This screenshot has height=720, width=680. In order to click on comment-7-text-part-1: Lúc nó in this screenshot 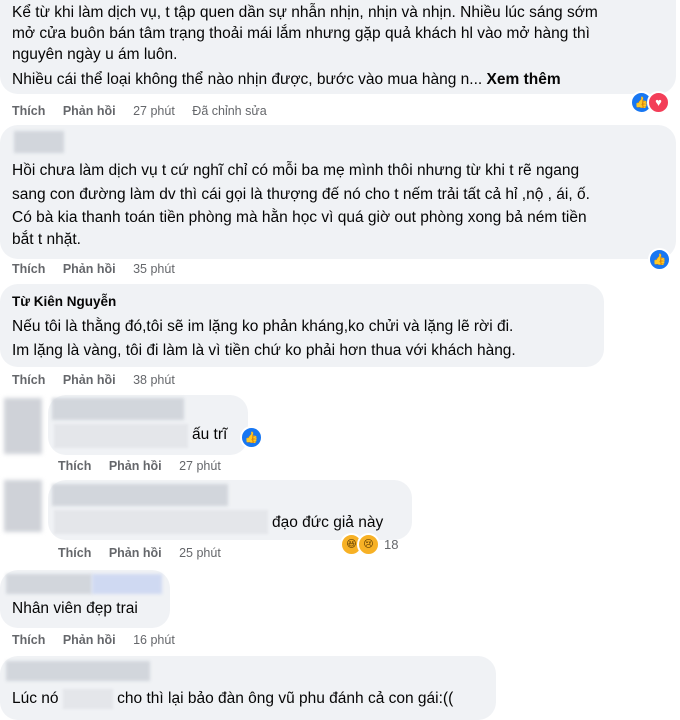, I will do `click(35, 698)`.